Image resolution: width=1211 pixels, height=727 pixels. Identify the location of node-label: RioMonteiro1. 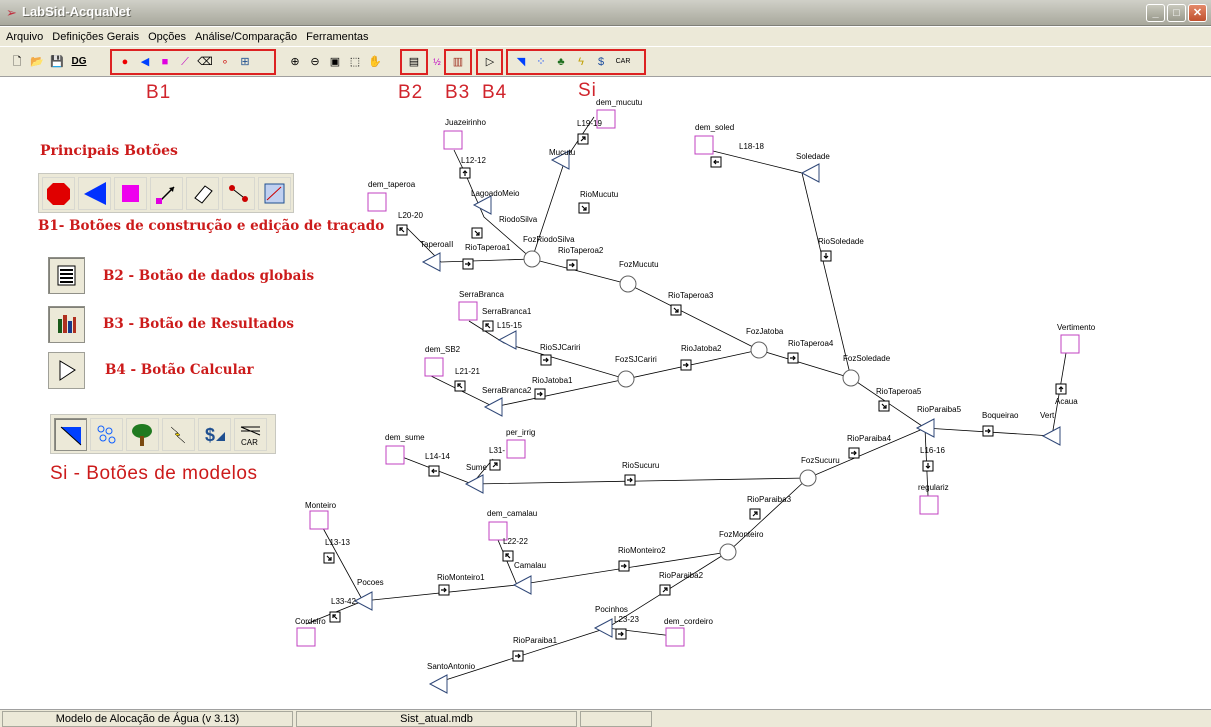
(461, 577).